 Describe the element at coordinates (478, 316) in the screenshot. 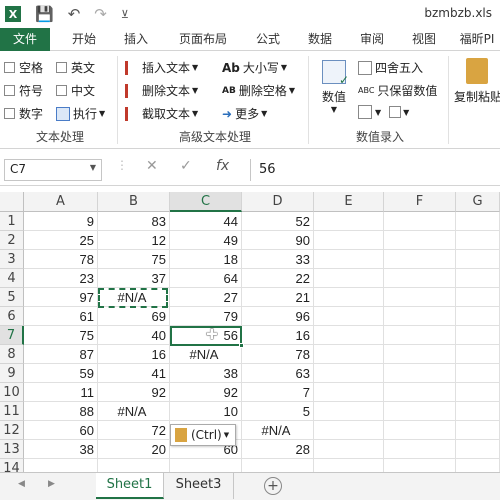

I see `cell-g6` at that location.